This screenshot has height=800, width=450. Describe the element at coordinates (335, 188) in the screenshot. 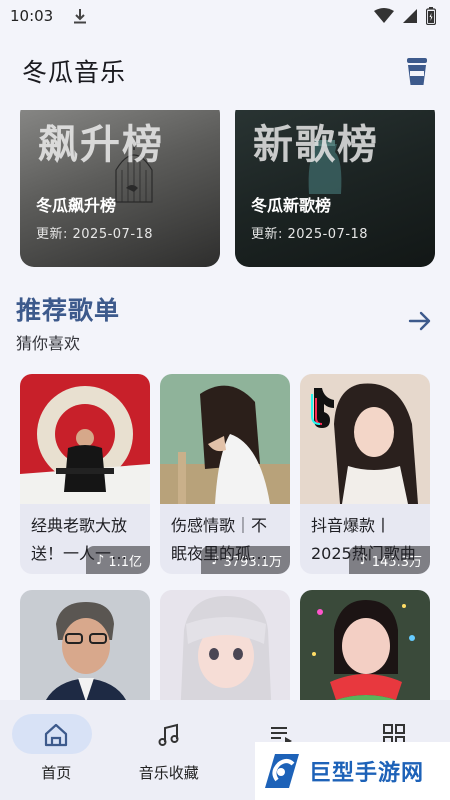

I see `ranking-card-new: 新歌榜 冬瓜新歌榜 更新: 2025-07-18` at that location.